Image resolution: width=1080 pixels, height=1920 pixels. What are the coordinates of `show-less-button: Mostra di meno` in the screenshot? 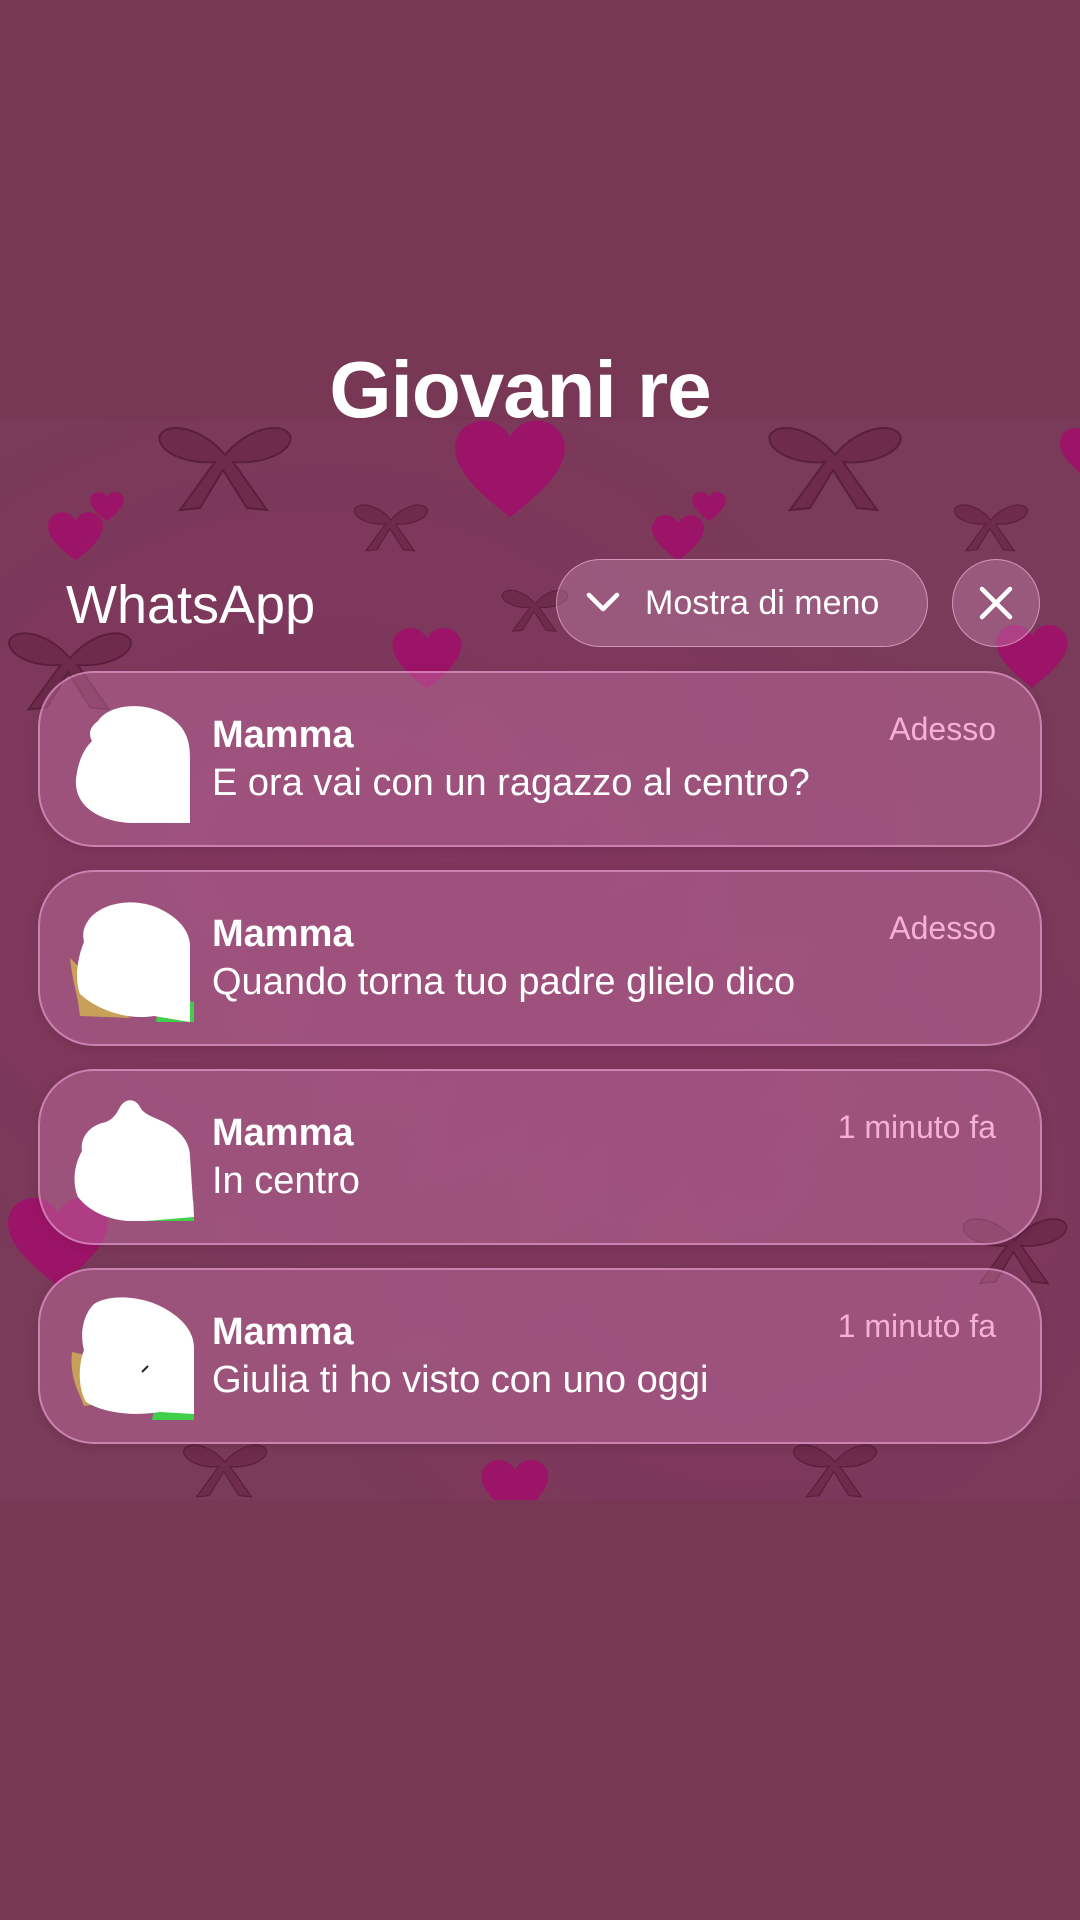 It's located at (742, 603).